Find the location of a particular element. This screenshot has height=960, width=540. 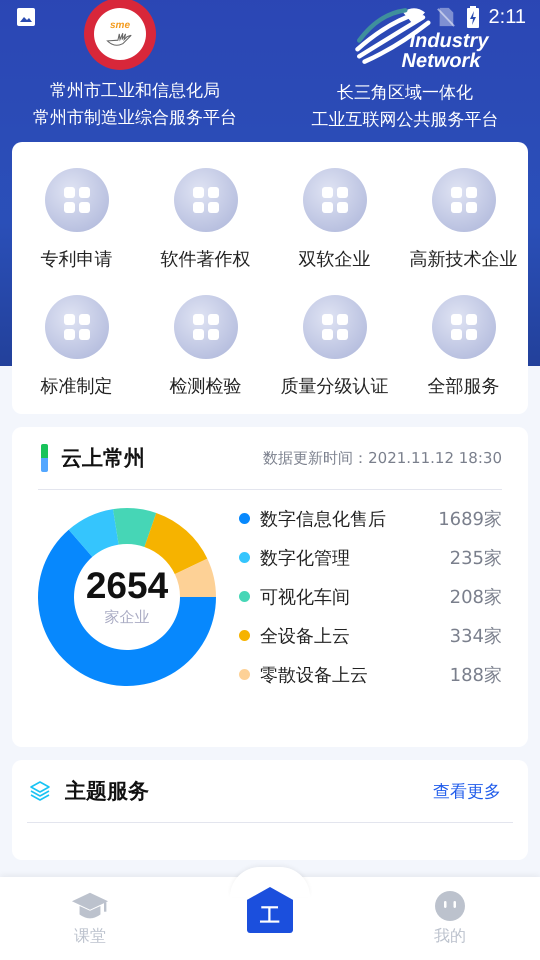

no-sim-icon is located at coordinates (445, 17).